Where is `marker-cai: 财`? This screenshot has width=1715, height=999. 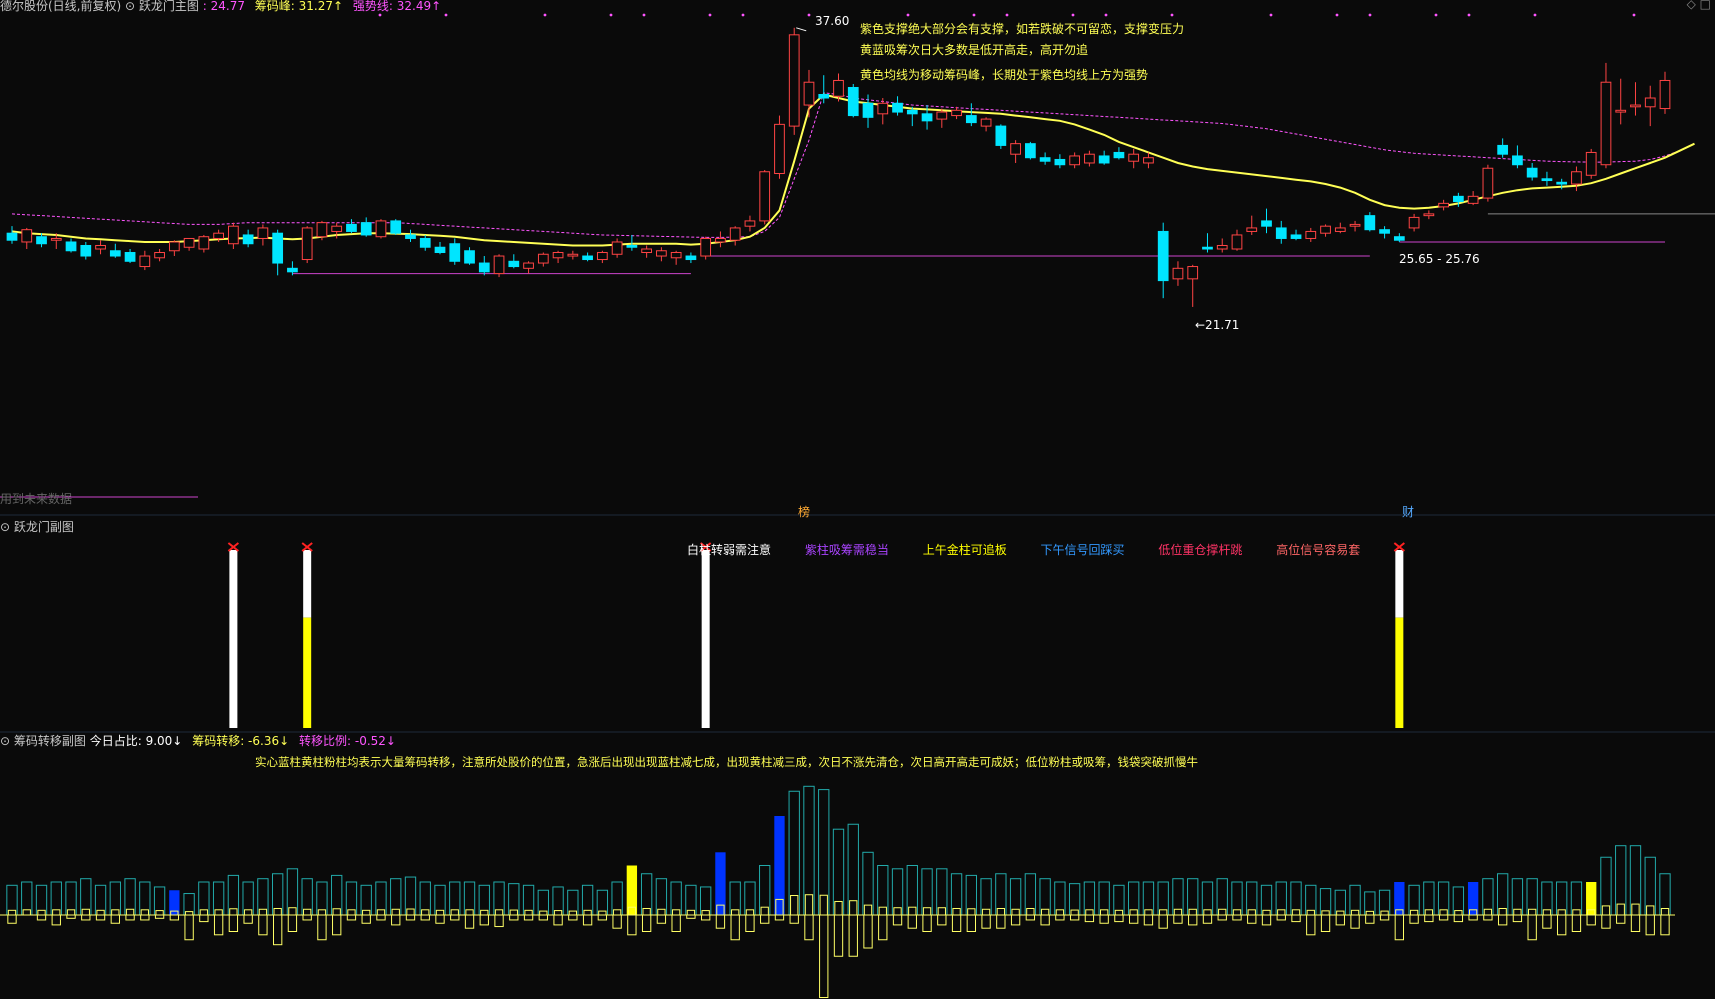
marker-cai: 财 is located at coordinates (1408, 512).